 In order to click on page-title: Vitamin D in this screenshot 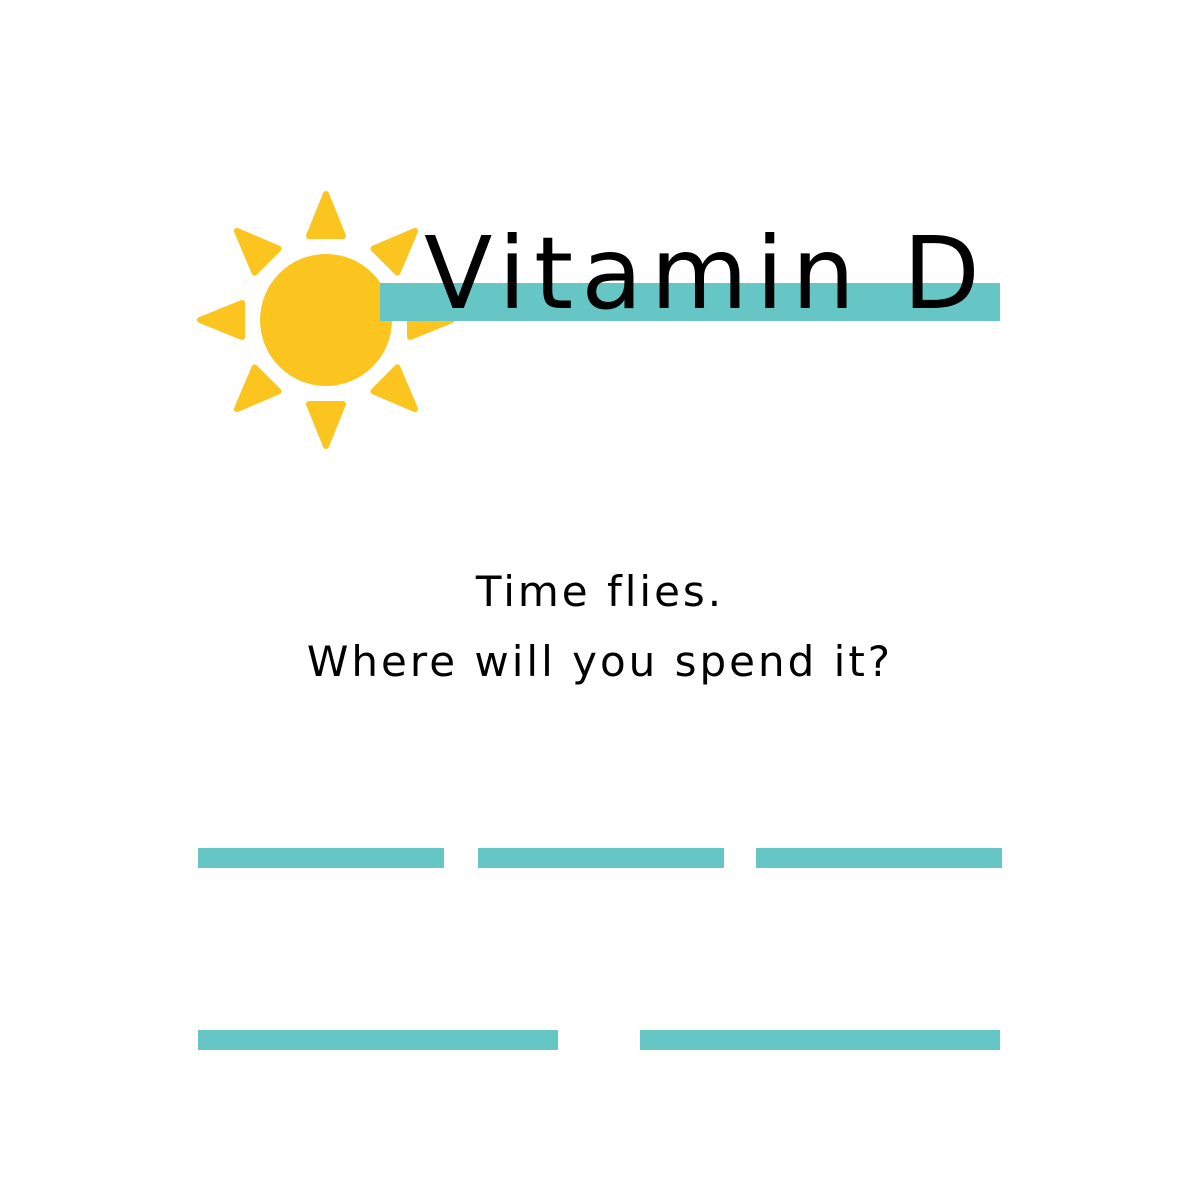, I will do `click(706, 273)`.